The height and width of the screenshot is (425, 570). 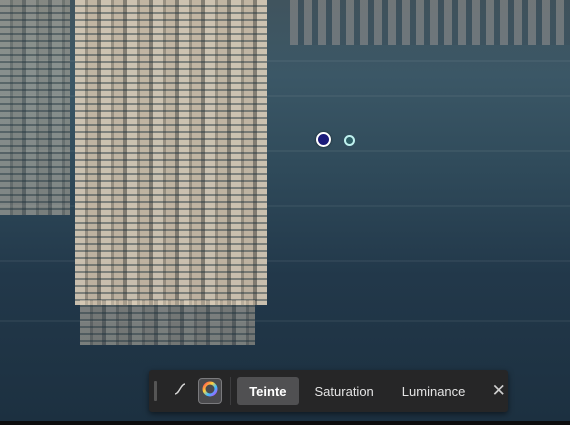 What do you see at coordinates (323, 139) in the screenshot?
I see `hue-target-marker` at bounding box center [323, 139].